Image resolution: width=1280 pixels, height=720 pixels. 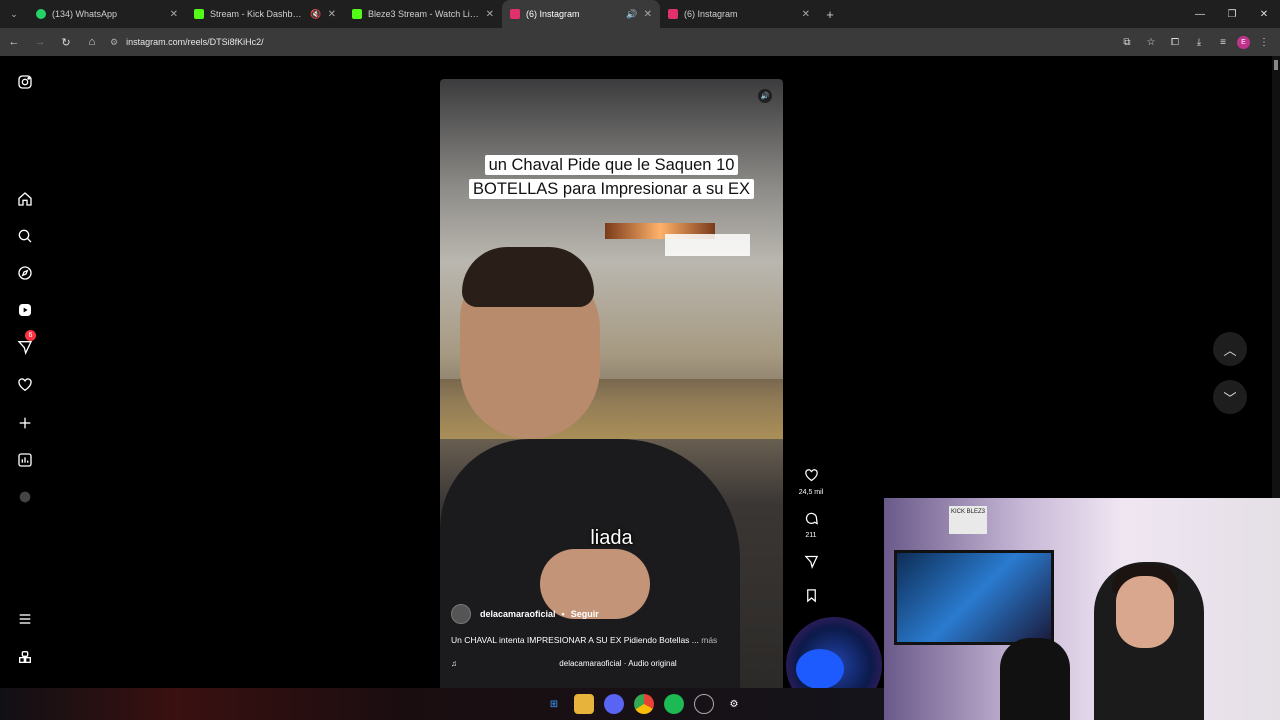 I want to click on toolbar-actions: ⧉ ☆ ⧠ ⤓ ≡ E ⋮, so click(x=1195, y=42).